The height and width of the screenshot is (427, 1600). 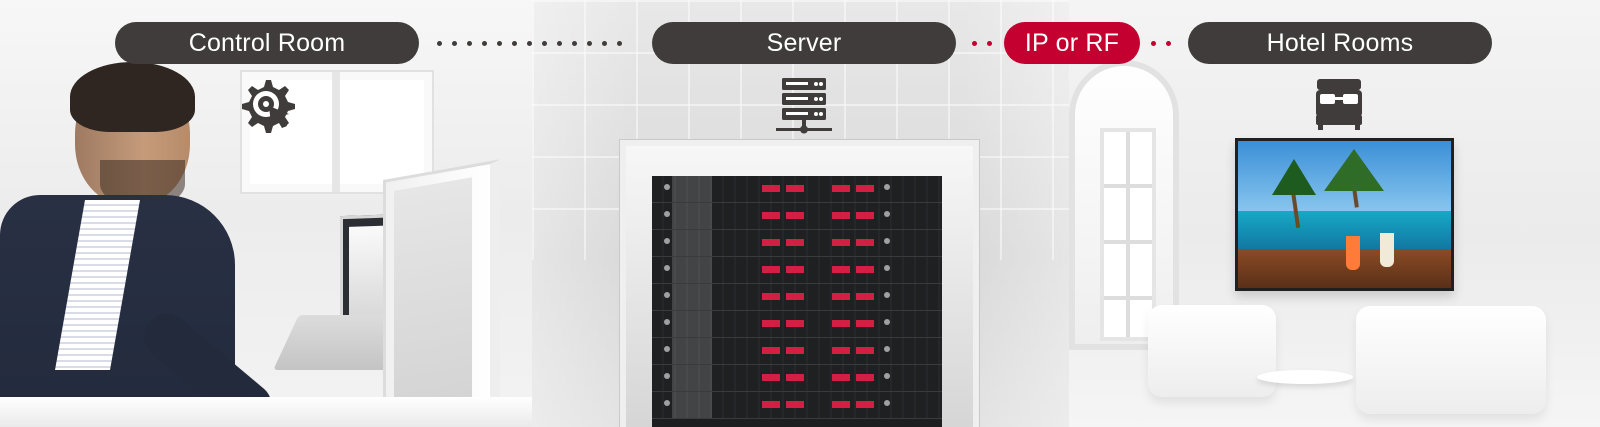 I want to click on armchair-right, so click(x=1451, y=360).